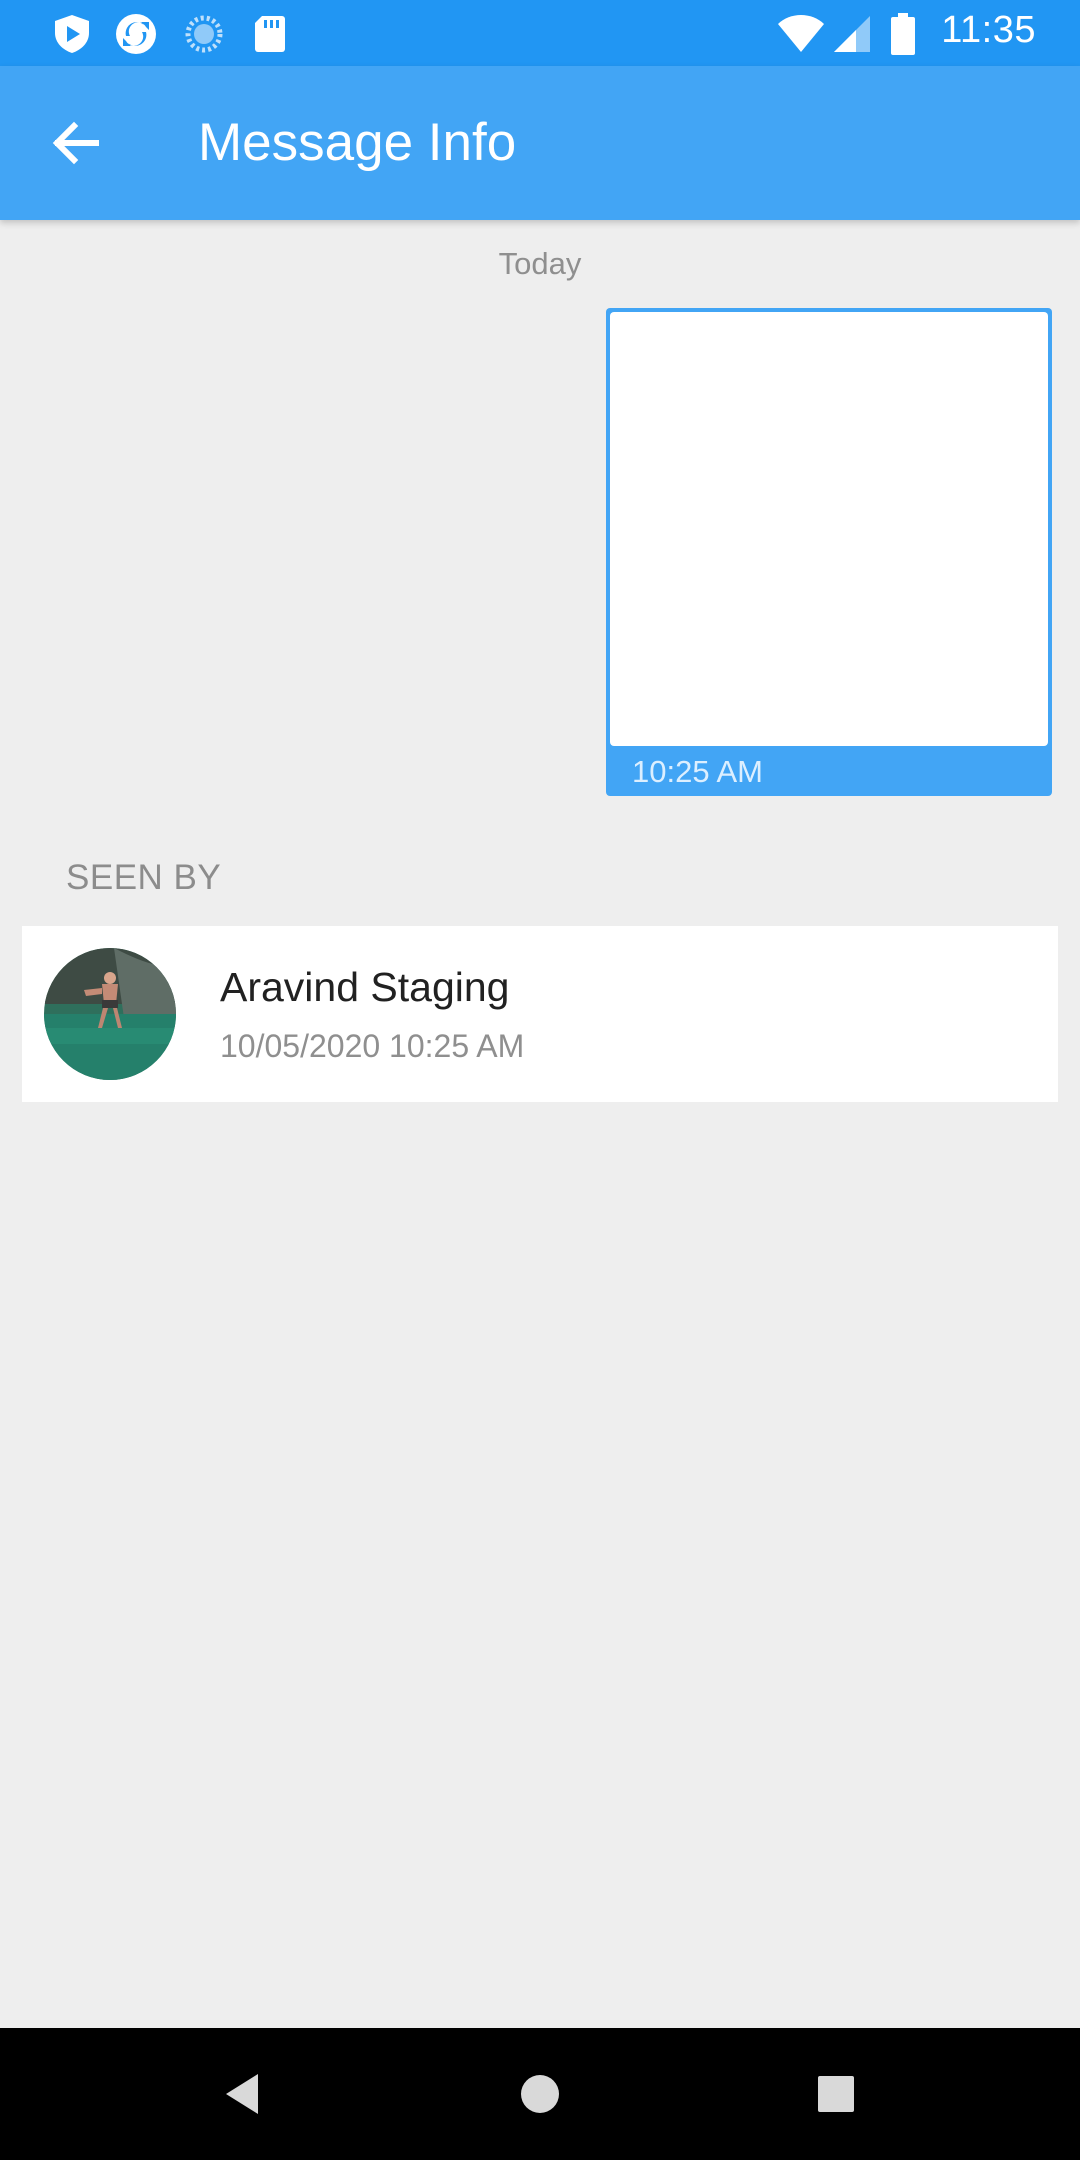  I want to click on loading-icon, so click(204, 34).